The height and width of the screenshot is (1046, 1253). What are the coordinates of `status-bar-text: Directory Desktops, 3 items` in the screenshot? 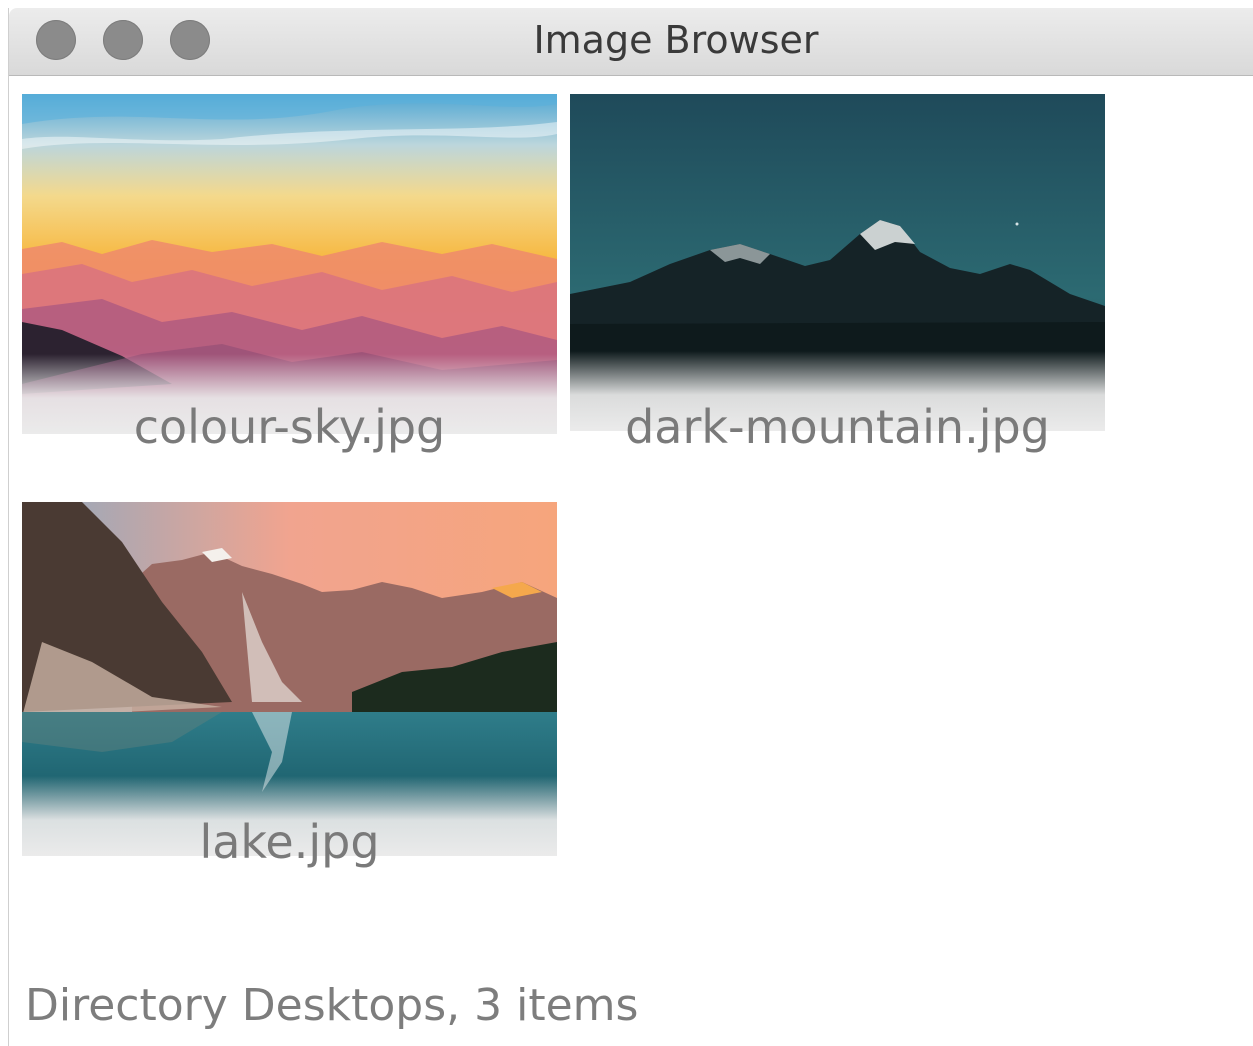 It's located at (332, 1005).